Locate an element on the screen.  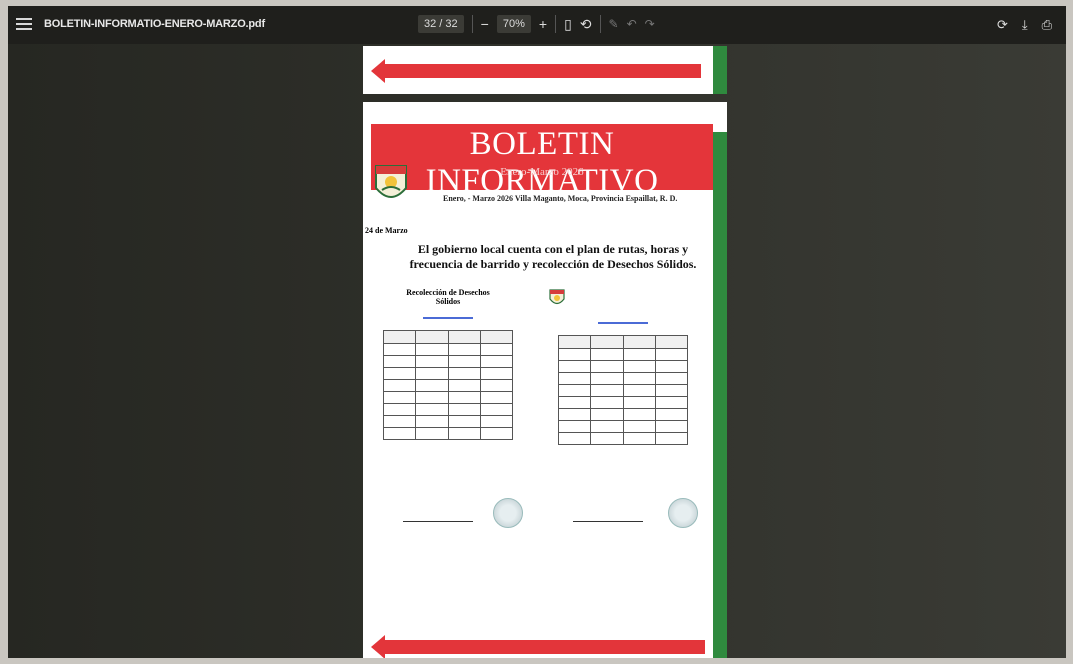
banner-subtitle: Enero-Marzo 2026 is located at coordinates (542, 172).